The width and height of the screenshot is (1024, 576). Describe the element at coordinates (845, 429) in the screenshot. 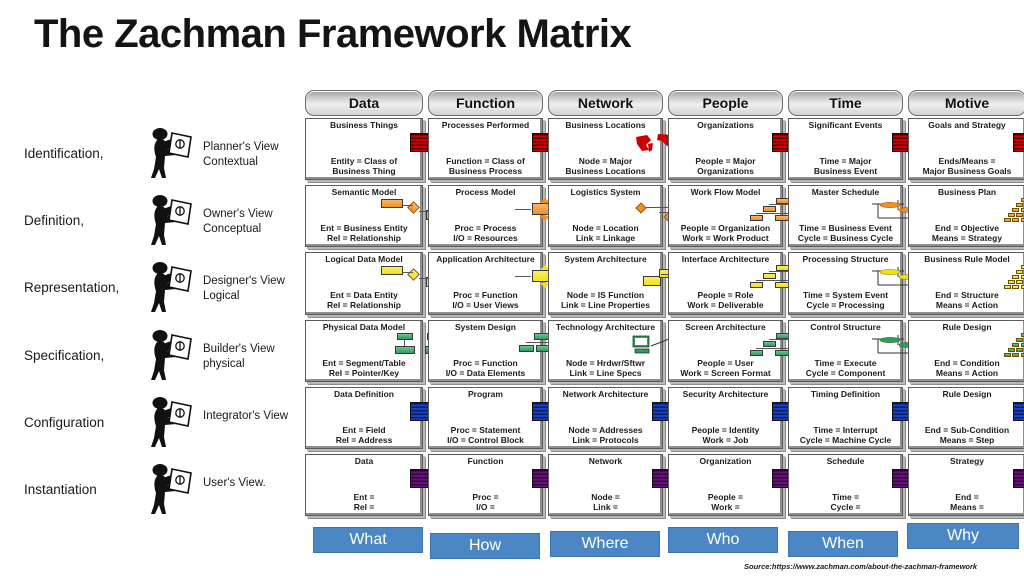

I see `matrix-cell-definition-line1: Time = Interrupt` at that location.